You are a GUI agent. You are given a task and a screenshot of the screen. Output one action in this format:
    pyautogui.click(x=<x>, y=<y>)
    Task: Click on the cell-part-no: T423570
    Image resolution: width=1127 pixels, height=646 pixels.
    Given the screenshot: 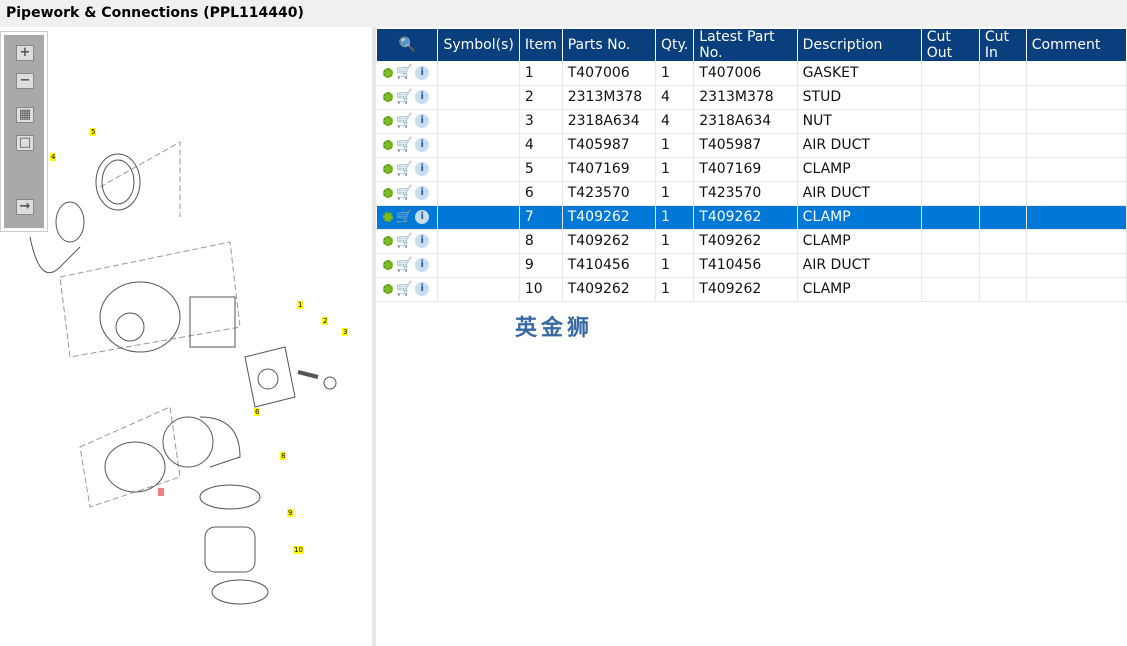 What is the action you would take?
    pyautogui.click(x=609, y=193)
    